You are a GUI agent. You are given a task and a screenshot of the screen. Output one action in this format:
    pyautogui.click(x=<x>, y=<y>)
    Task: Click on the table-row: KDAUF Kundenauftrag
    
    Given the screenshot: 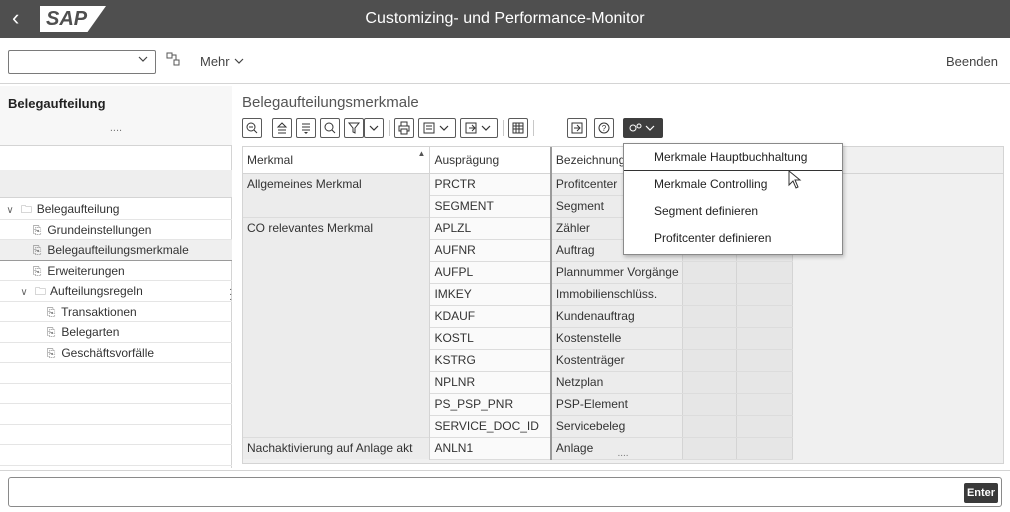 What is the action you would take?
    pyautogui.click(x=623, y=316)
    